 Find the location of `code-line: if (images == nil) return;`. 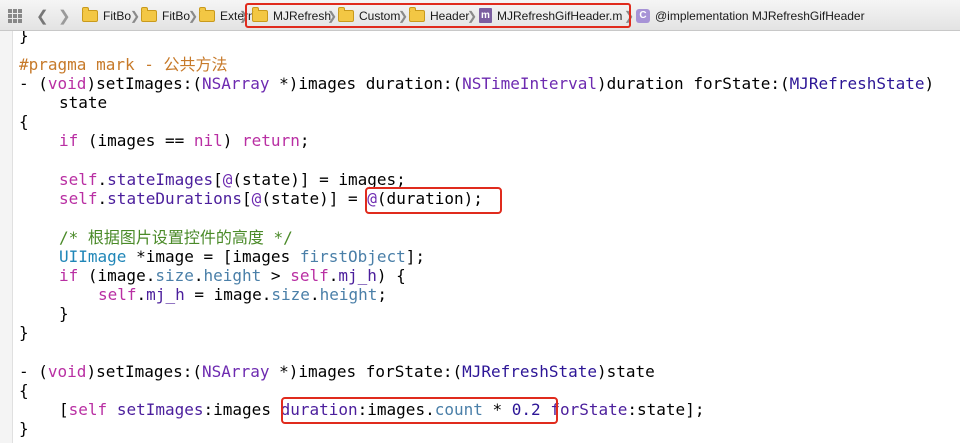

code-line: if (images == nil) return; is located at coordinates (184, 140).